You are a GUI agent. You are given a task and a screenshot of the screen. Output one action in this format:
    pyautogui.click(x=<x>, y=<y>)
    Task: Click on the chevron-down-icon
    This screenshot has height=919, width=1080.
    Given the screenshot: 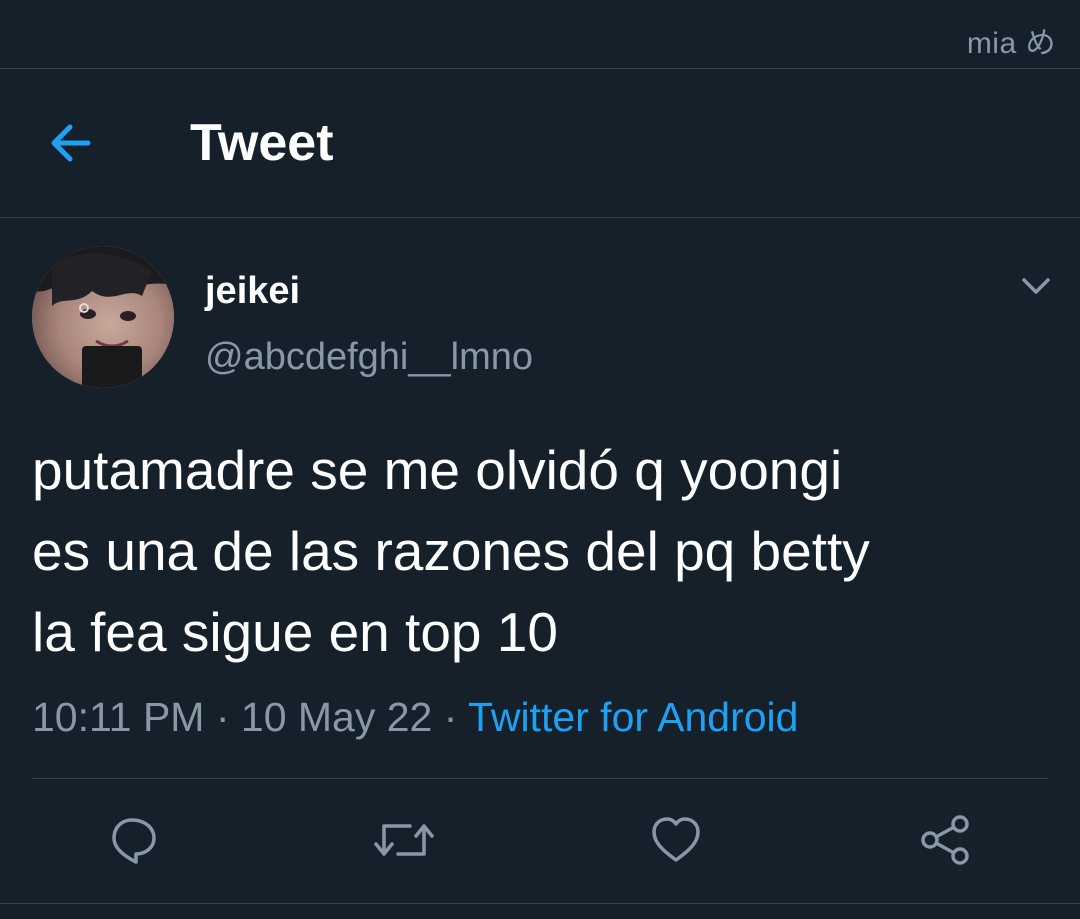 What is the action you would take?
    pyautogui.click(x=1036, y=286)
    